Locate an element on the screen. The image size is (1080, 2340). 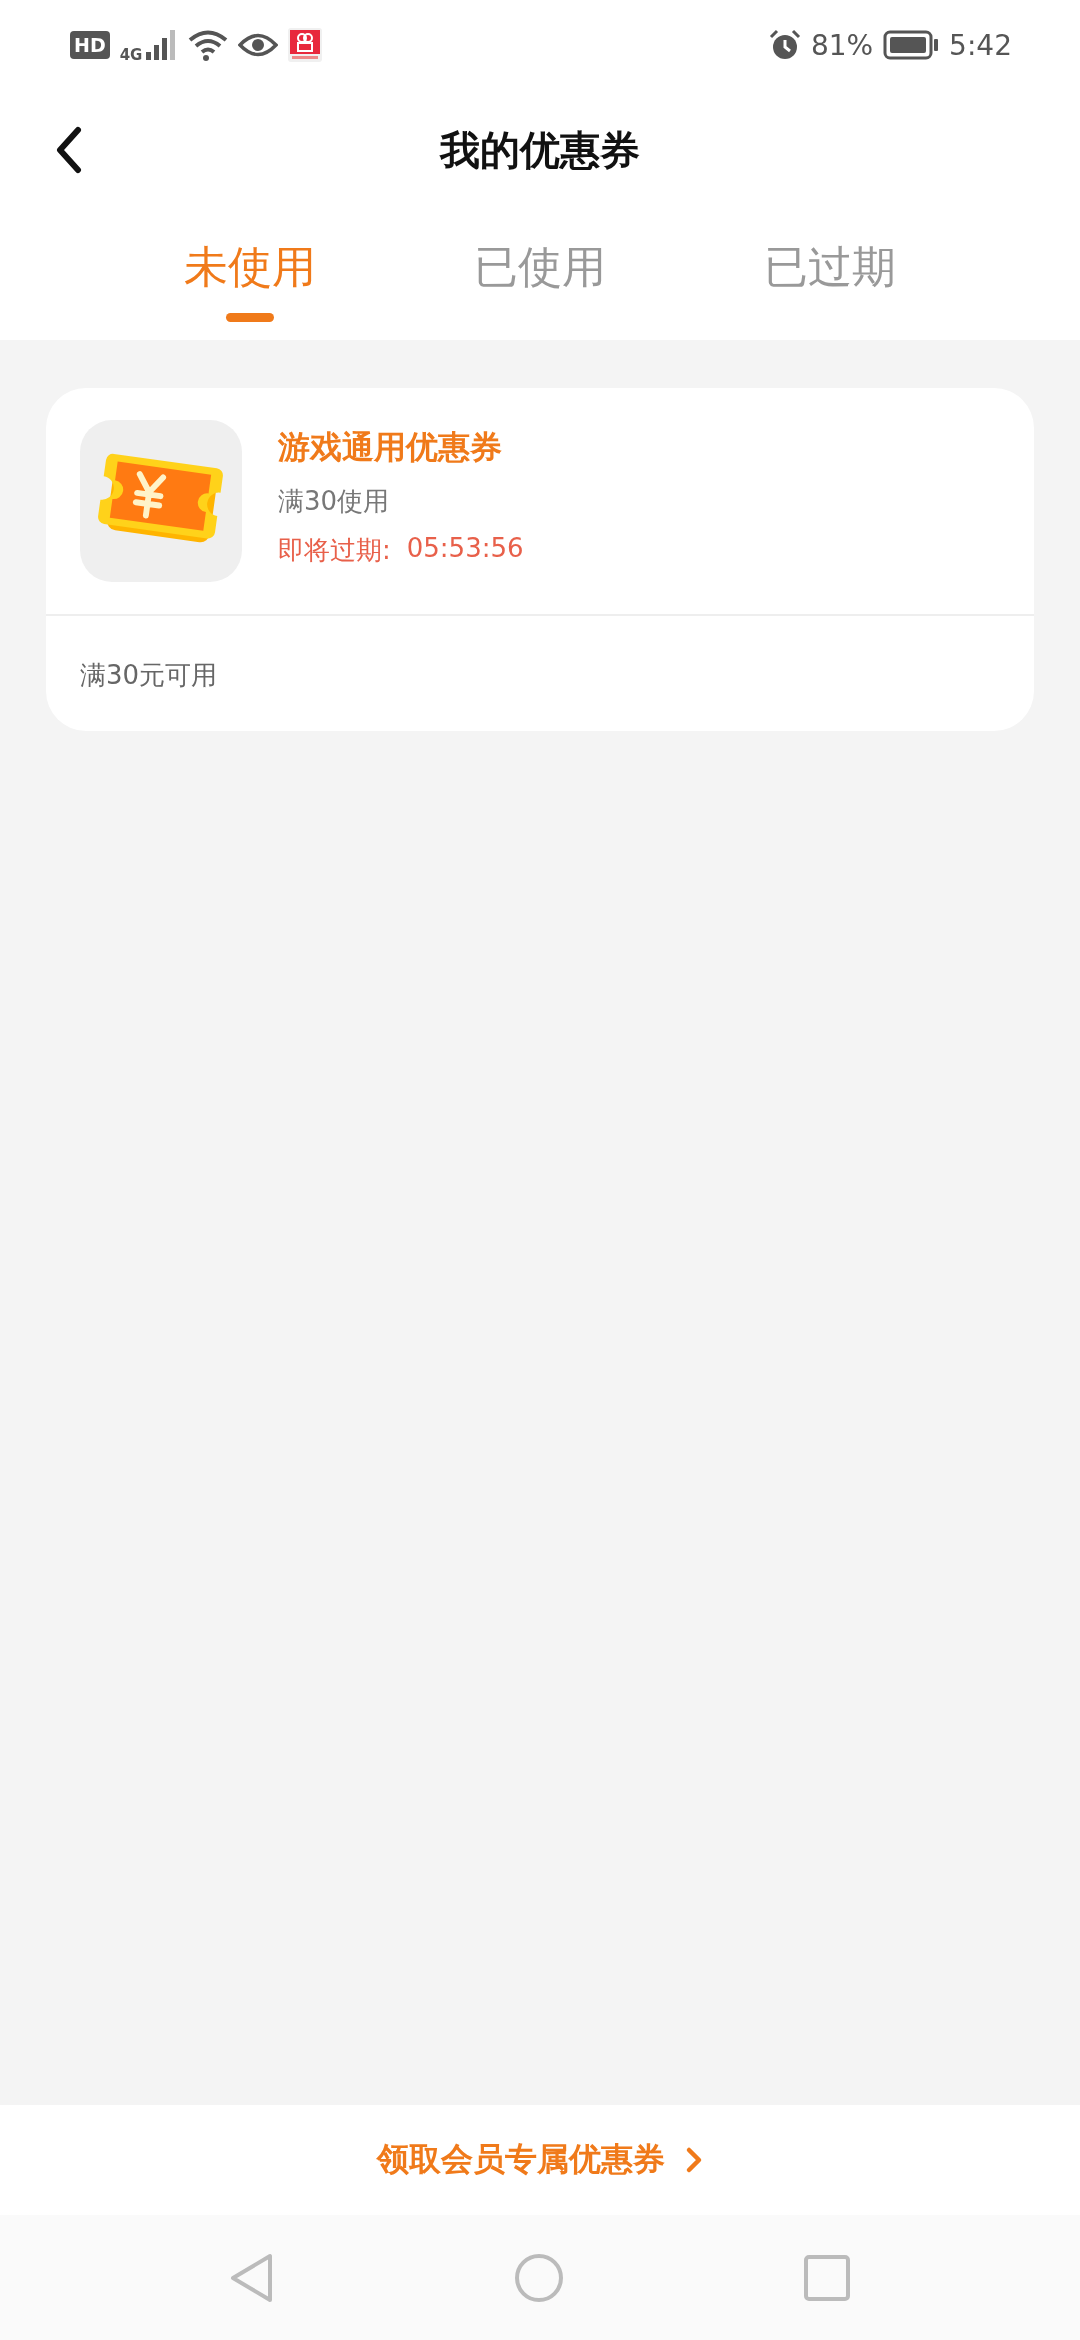
expiry-countdown: 05:53:56 is located at coordinates (465, 549).